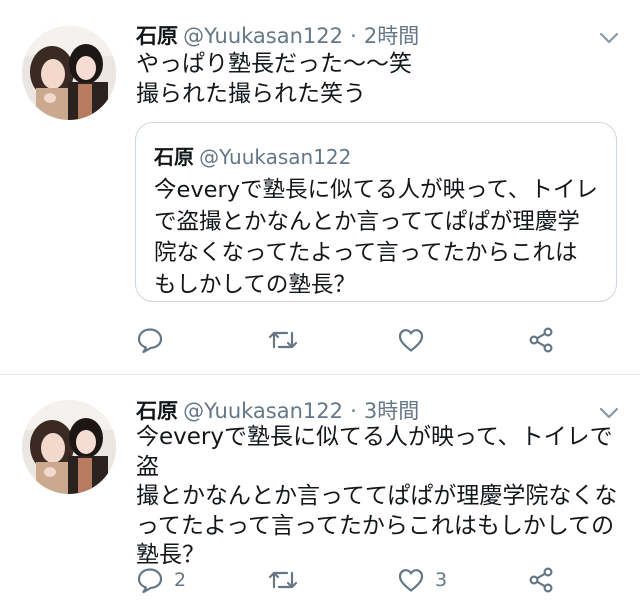  What do you see at coordinates (180, 580) in the screenshot?
I see `reply-count: 2` at bounding box center [180, 580].